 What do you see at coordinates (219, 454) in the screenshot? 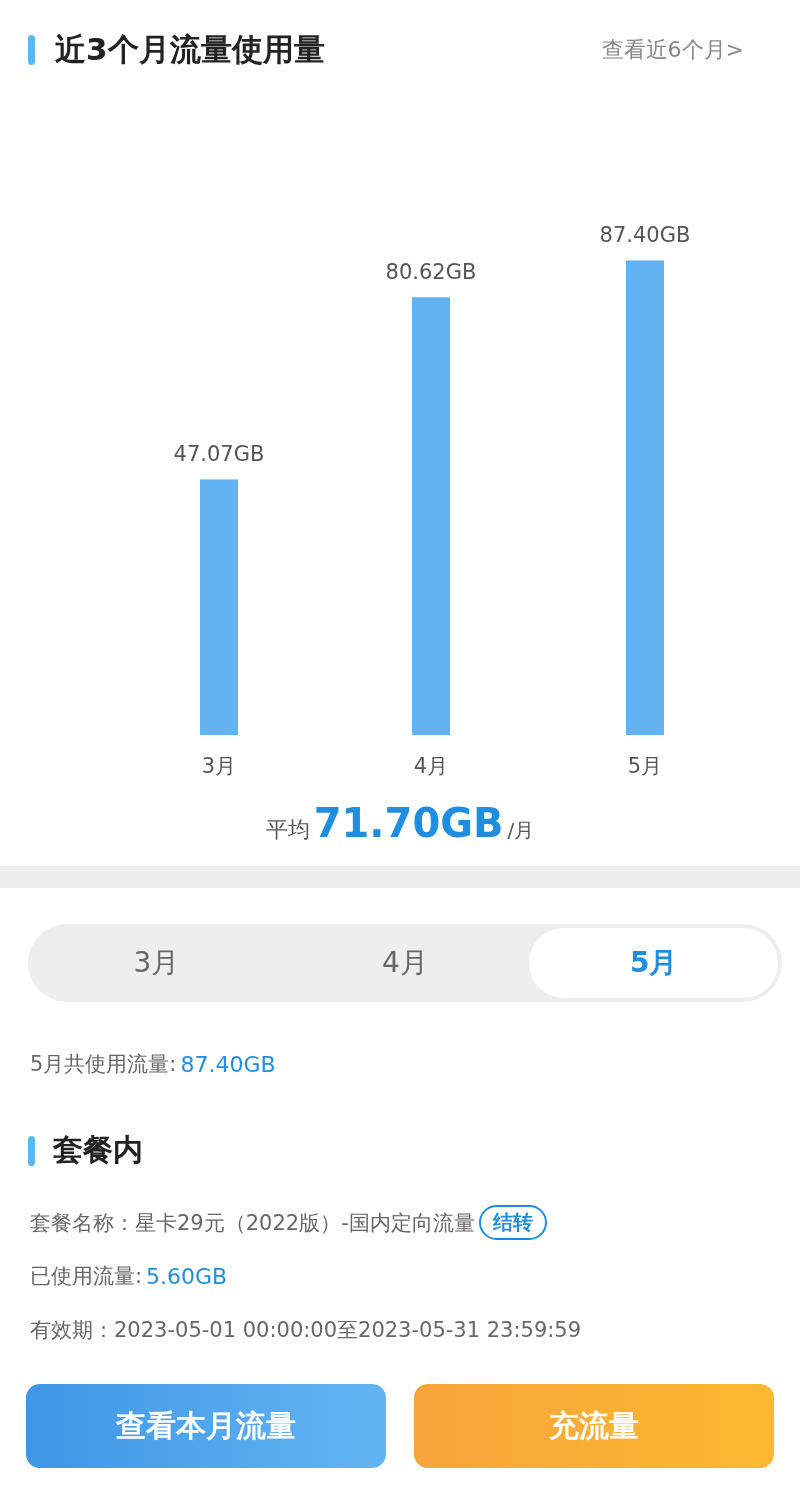
I see `bar-value-label: 47.07GB` at bounding box center [219, 454].